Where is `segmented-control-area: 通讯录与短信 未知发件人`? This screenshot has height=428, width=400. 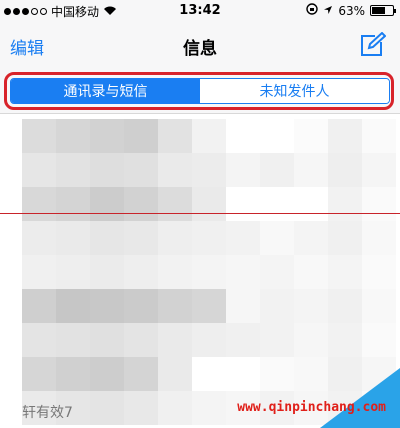 segmented-control-area: 通讯录与短信 未知发件人 is located at coordinates (200, 92).